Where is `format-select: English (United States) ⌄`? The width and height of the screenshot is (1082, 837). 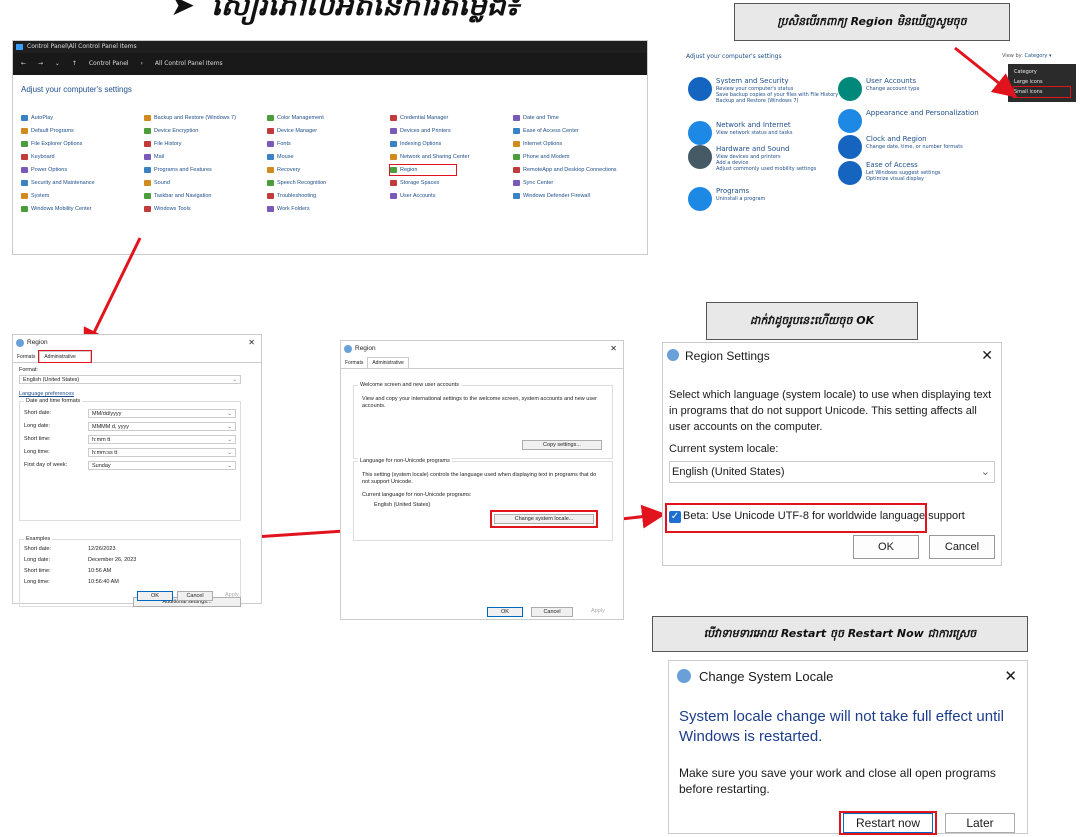 format-select: English (United States) ⌄ is located at coordinates (130, 379).